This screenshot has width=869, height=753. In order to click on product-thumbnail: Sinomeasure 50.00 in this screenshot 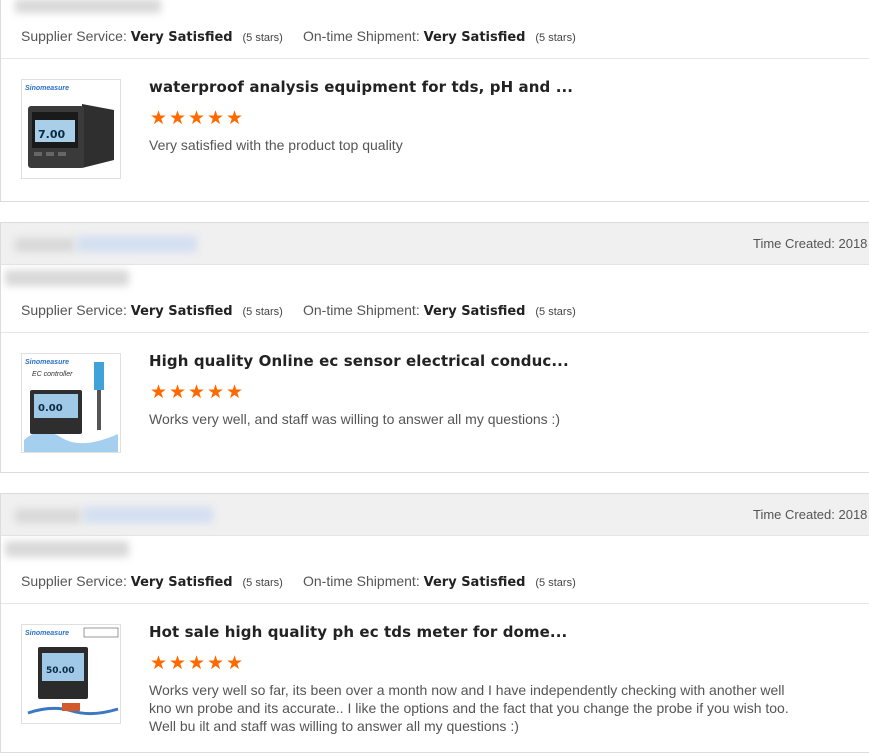, I will do `click(71, 674)`.